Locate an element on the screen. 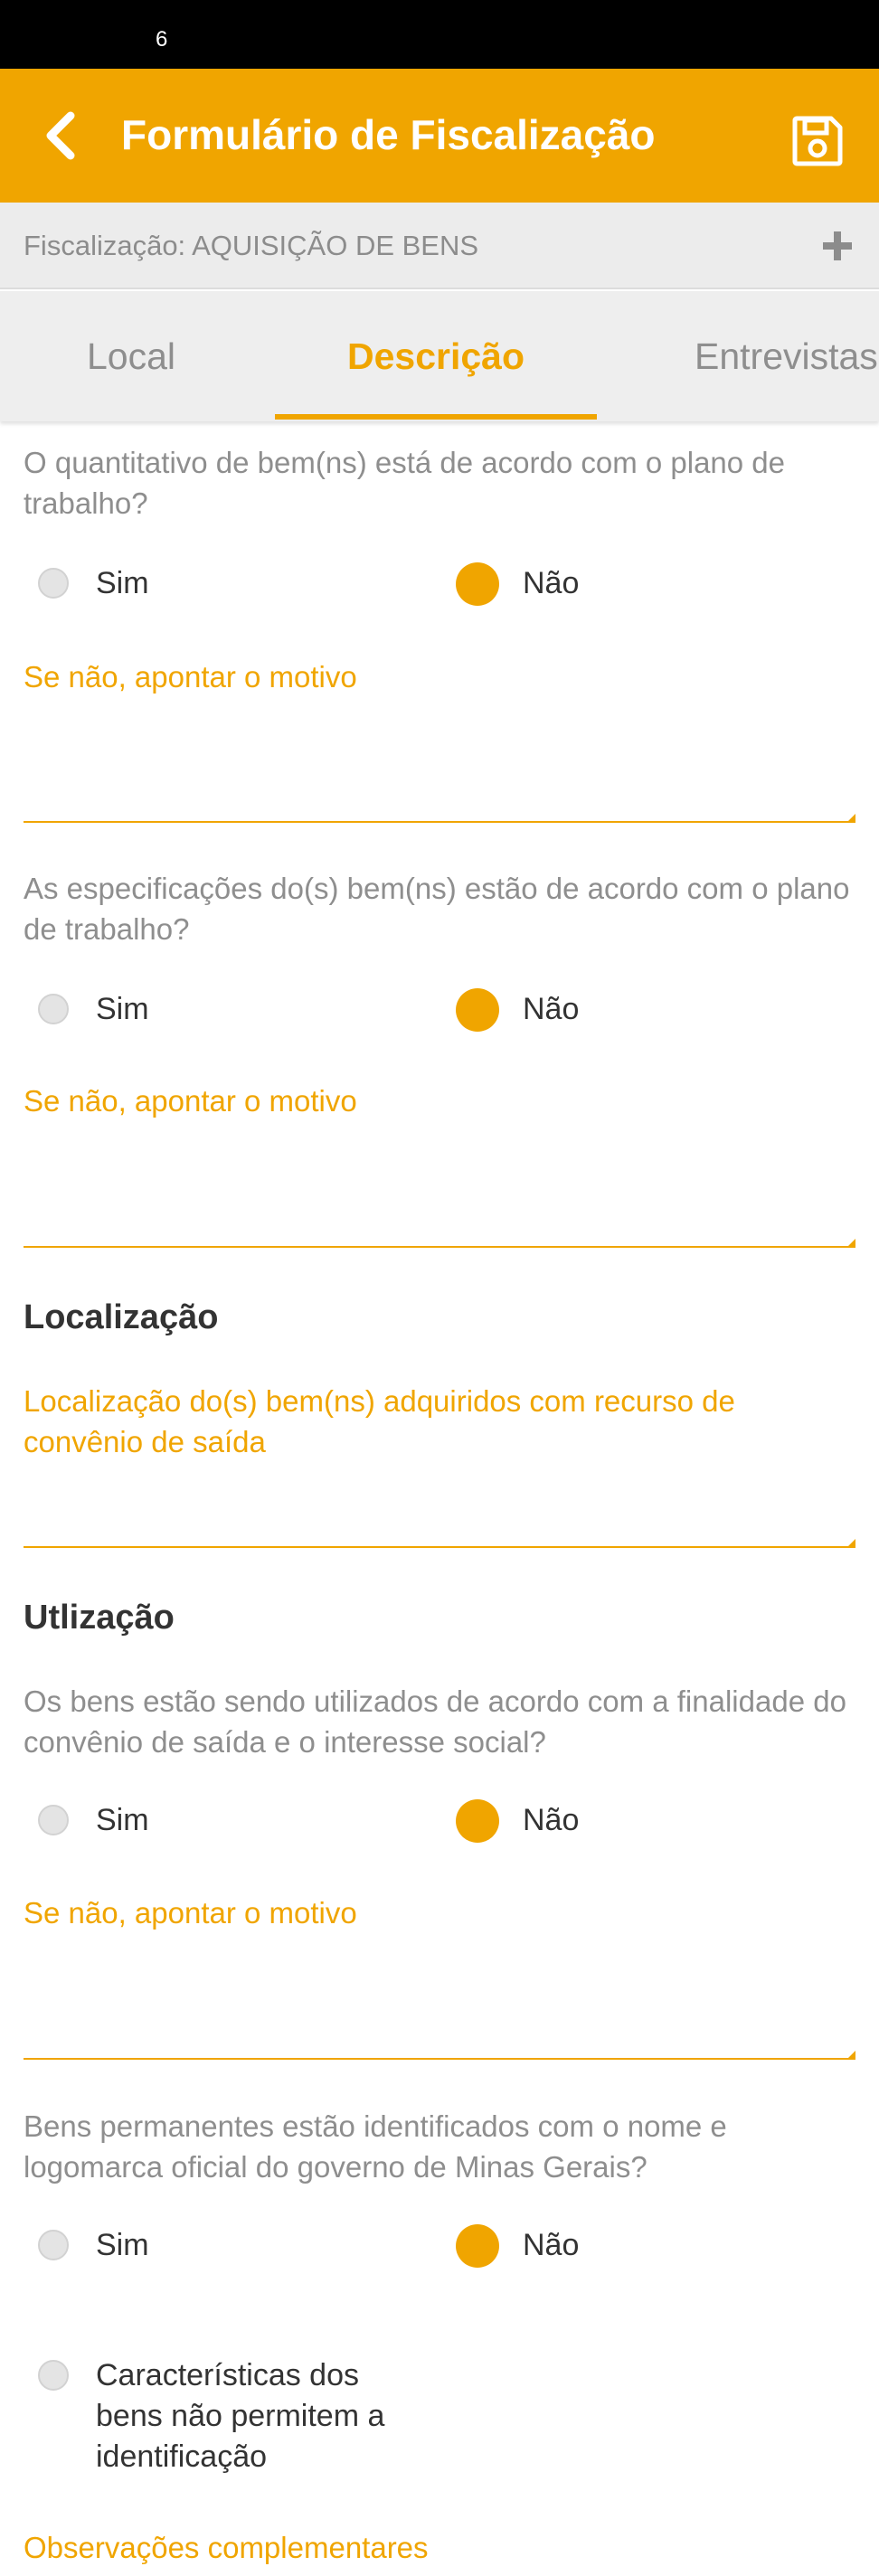 This screenshot has height=2576, width=879. sub-header: Fiscalização: AQUISIÇÃO DE BENS is located at coordinates (439, 246).